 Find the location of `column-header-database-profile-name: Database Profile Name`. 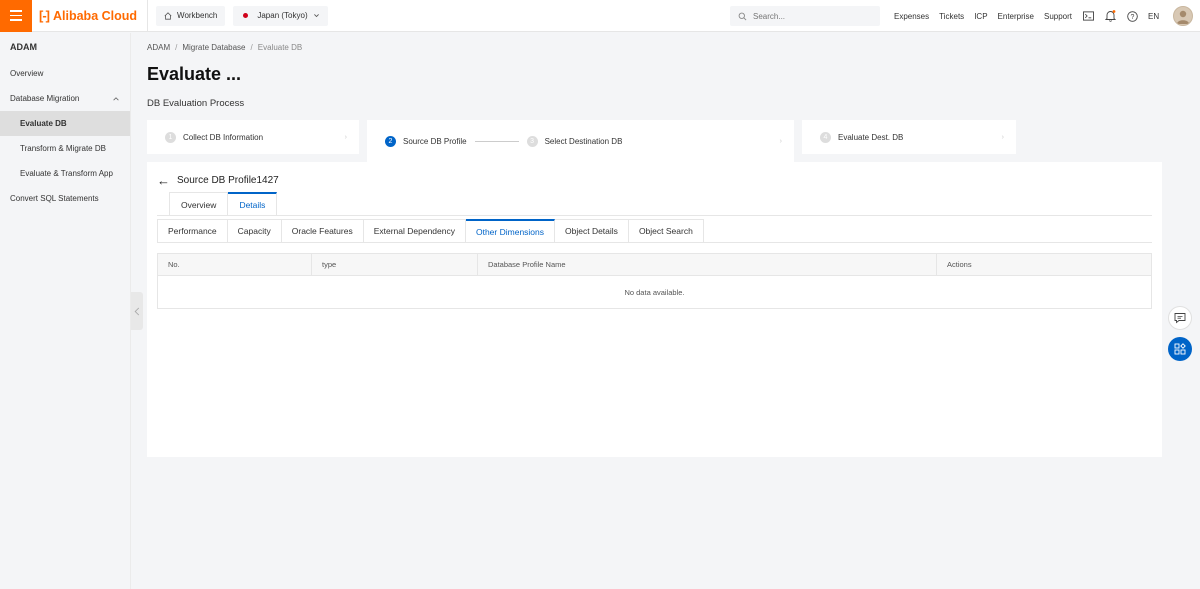

column-header-database-profile-name: Database Profile Name is located at coordinates (707, 264).